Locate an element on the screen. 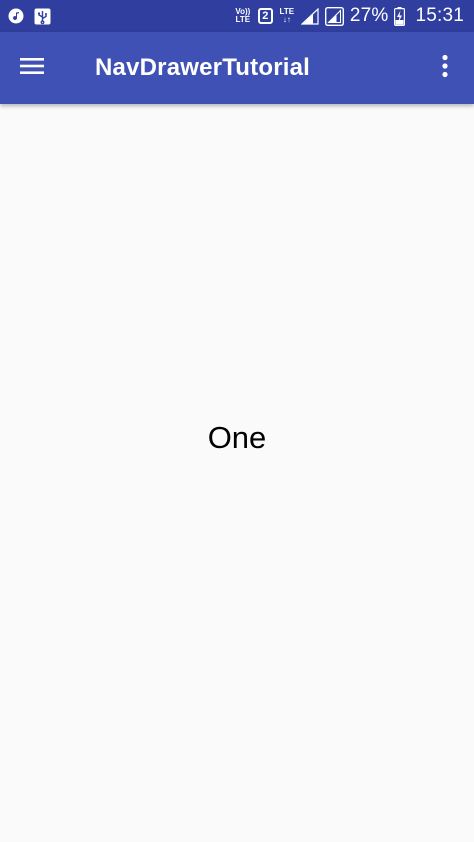 The image size is (474, 842). lte-indicator: LTE ↓↑ is located at coordinates (287, 16).